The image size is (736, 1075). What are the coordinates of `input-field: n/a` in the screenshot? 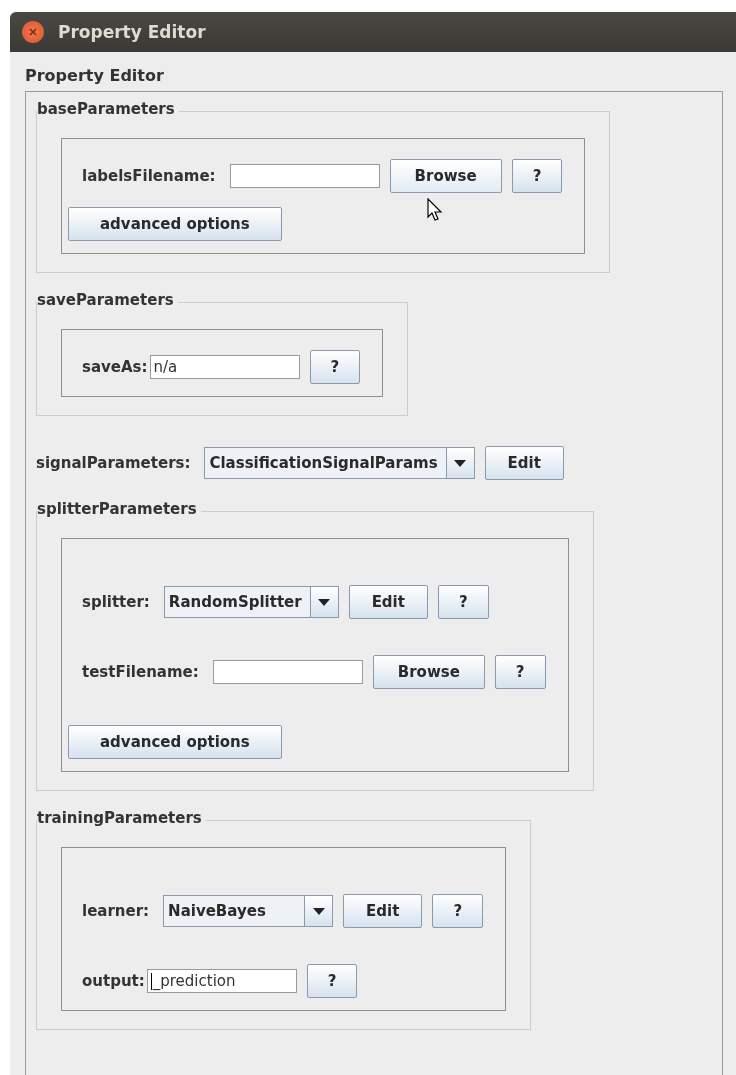 It's located at (224, 367).